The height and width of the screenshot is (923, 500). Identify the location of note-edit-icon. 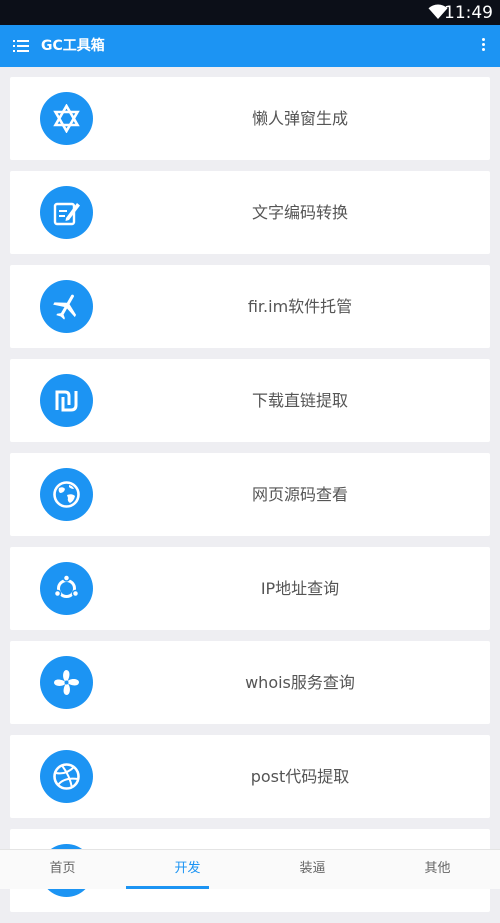
(66, 214).